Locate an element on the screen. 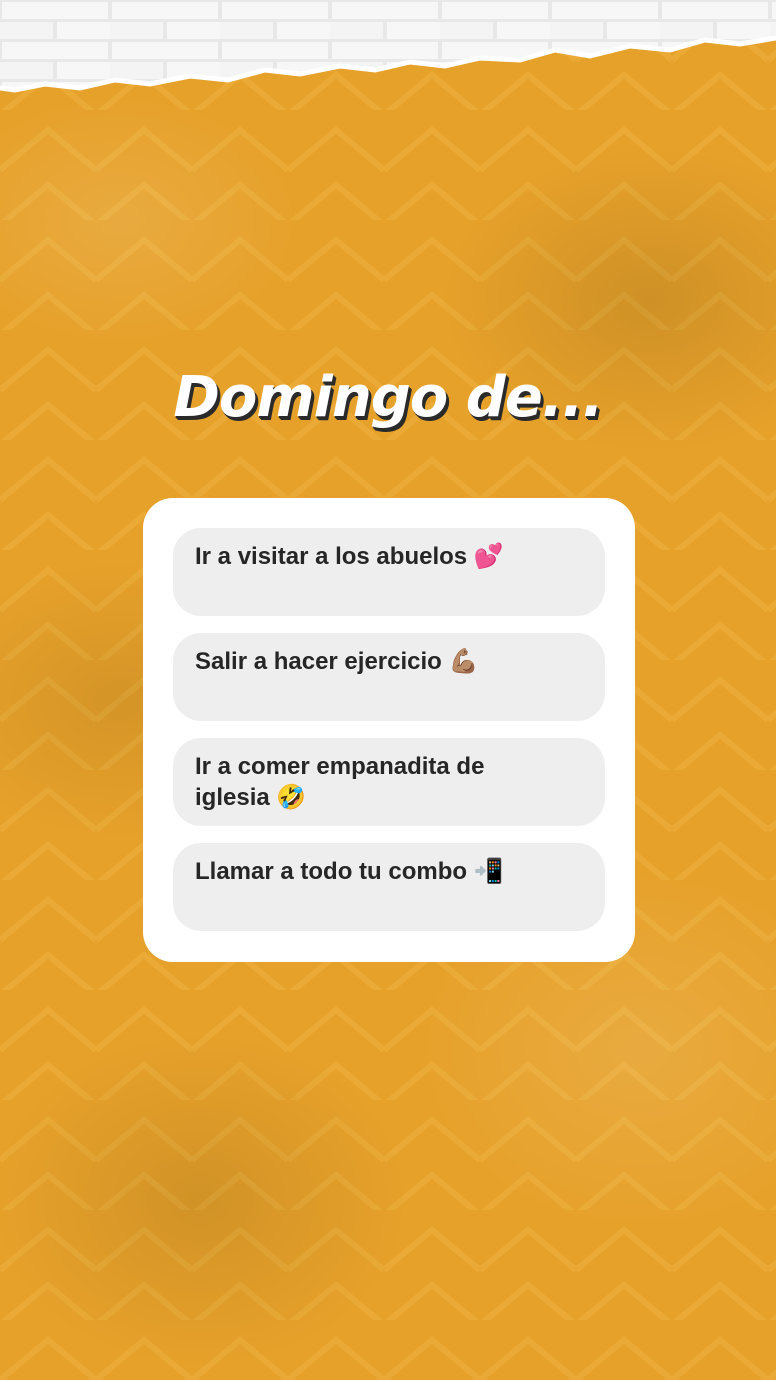  brick-wall-strip is located at coordinates (388, 46).